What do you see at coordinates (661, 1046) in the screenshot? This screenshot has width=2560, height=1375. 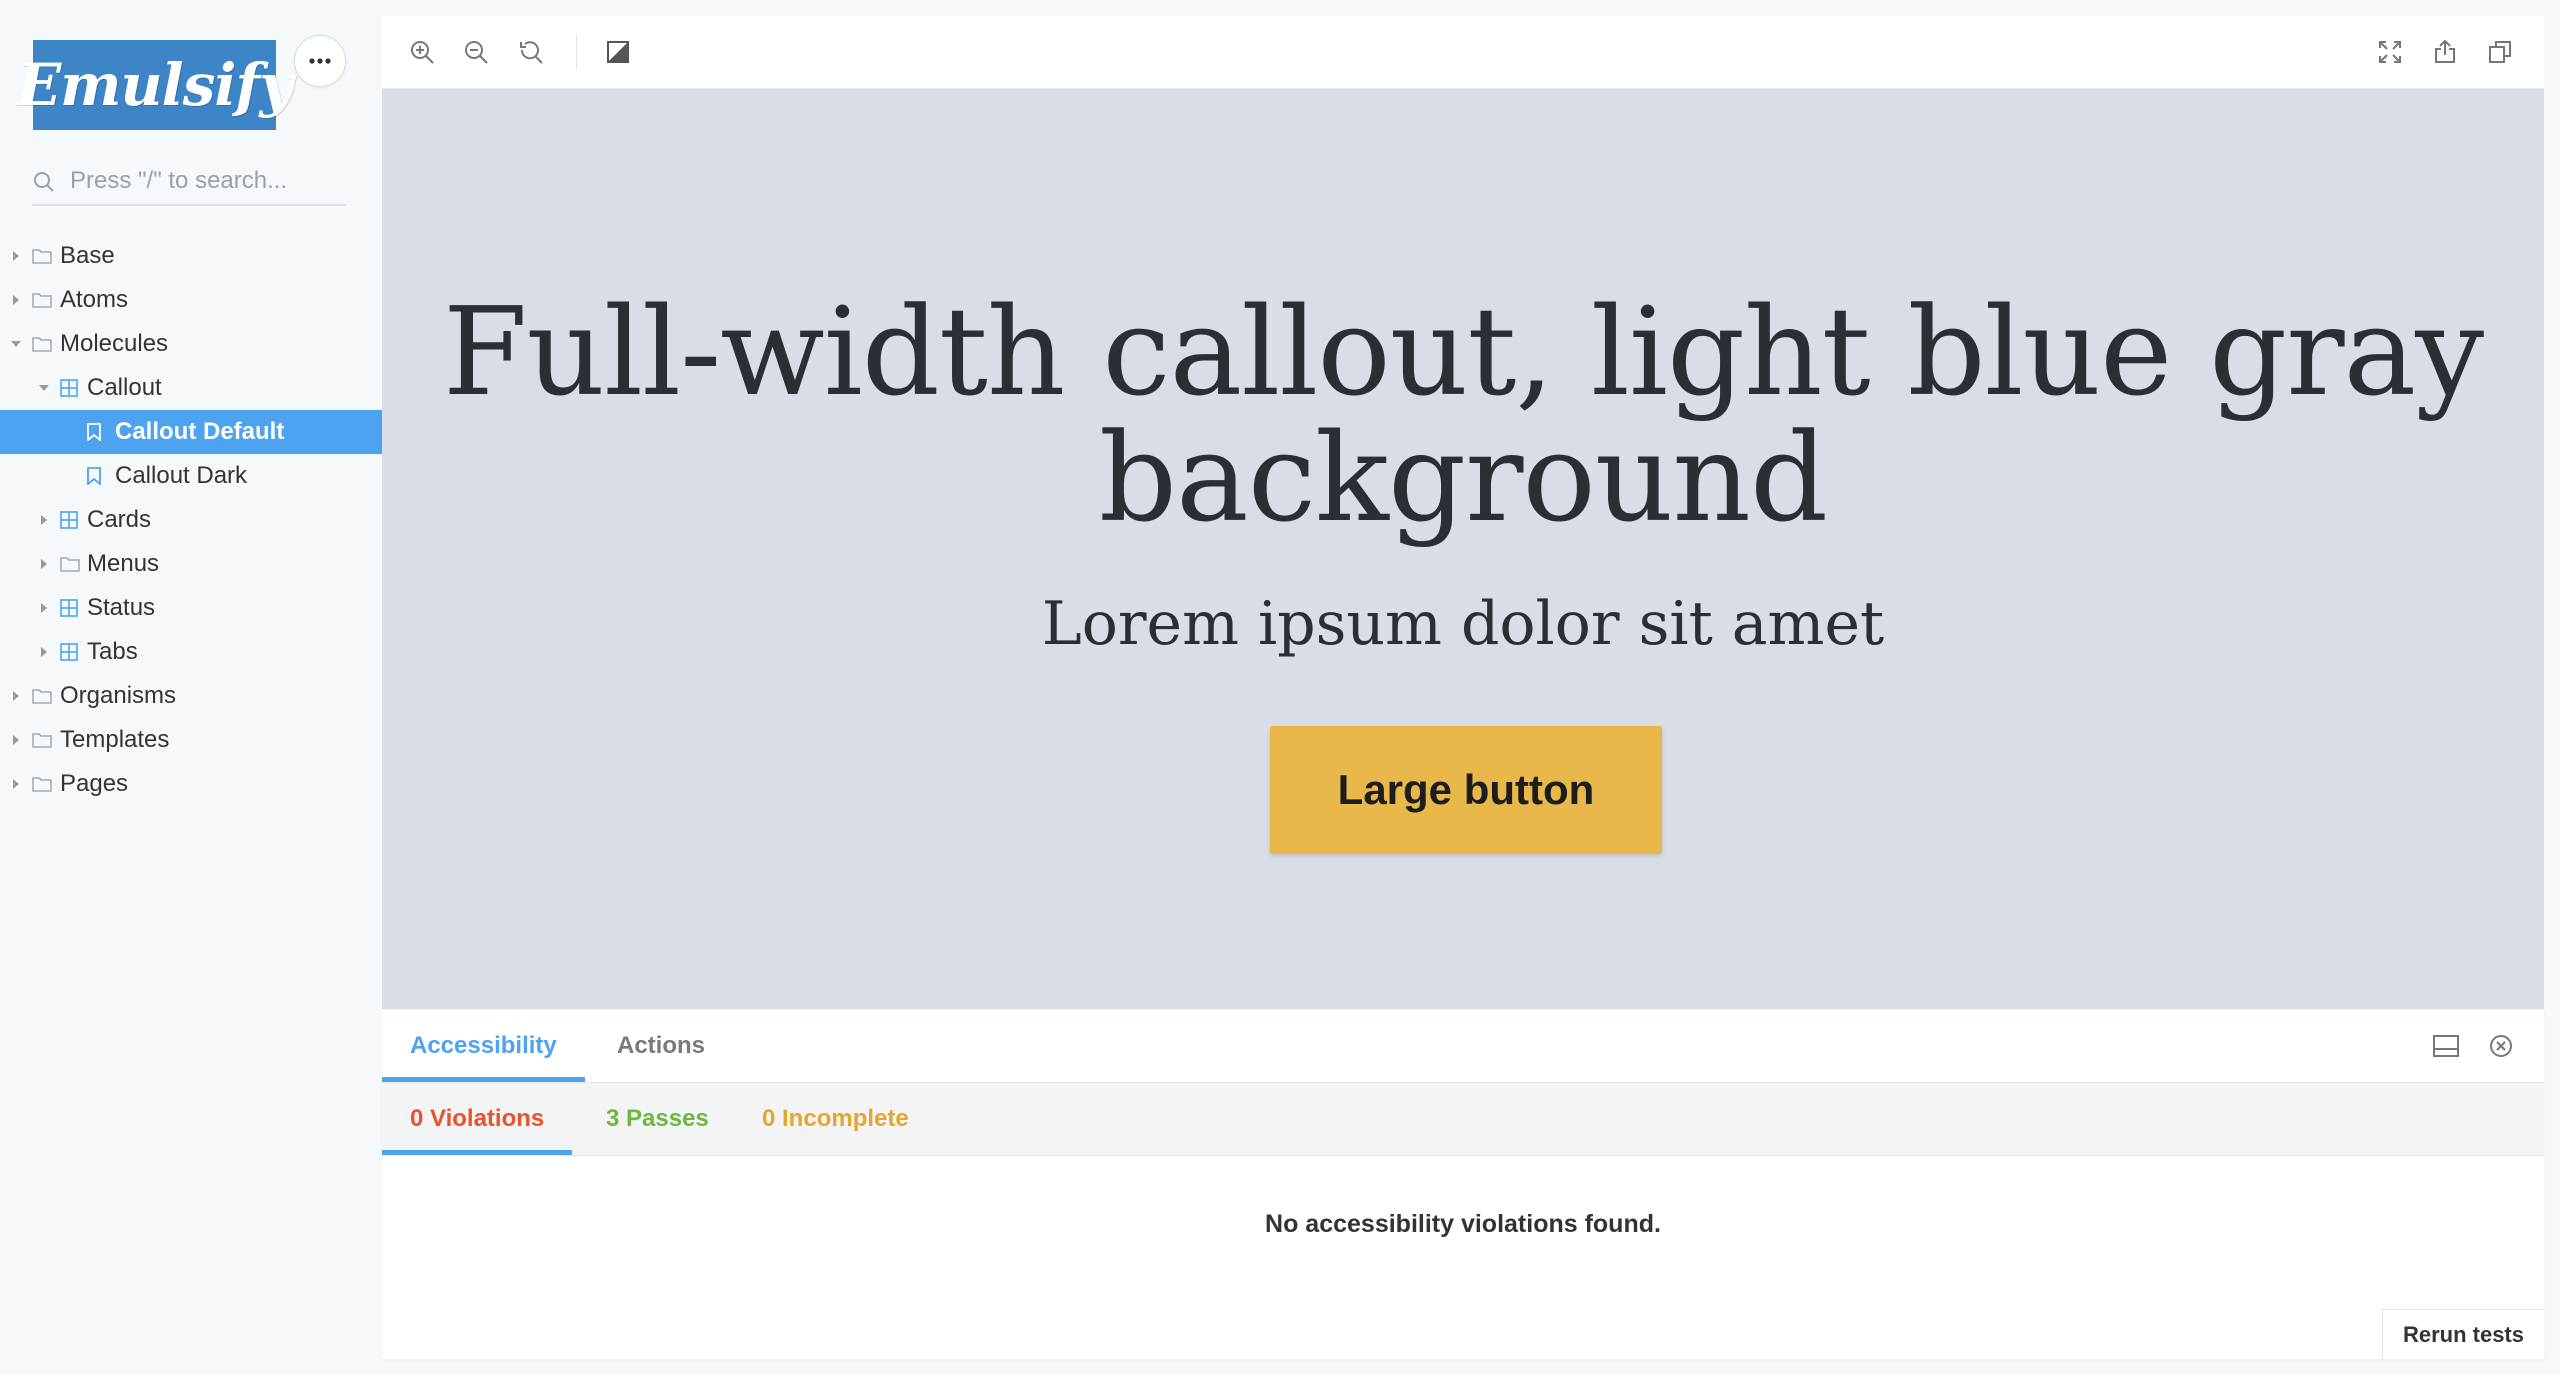 I see `tab-actions: Actions` at bounding box center [661, 1046].